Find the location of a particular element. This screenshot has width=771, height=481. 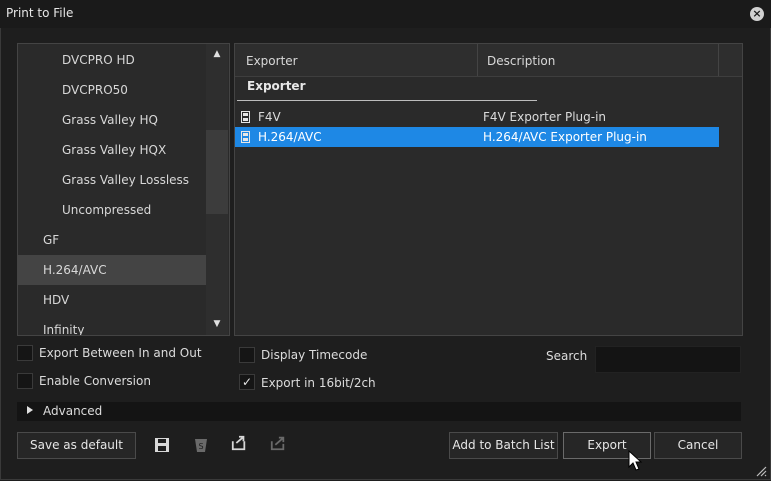

tree-item: HDV is located at coordinates (112, 300).